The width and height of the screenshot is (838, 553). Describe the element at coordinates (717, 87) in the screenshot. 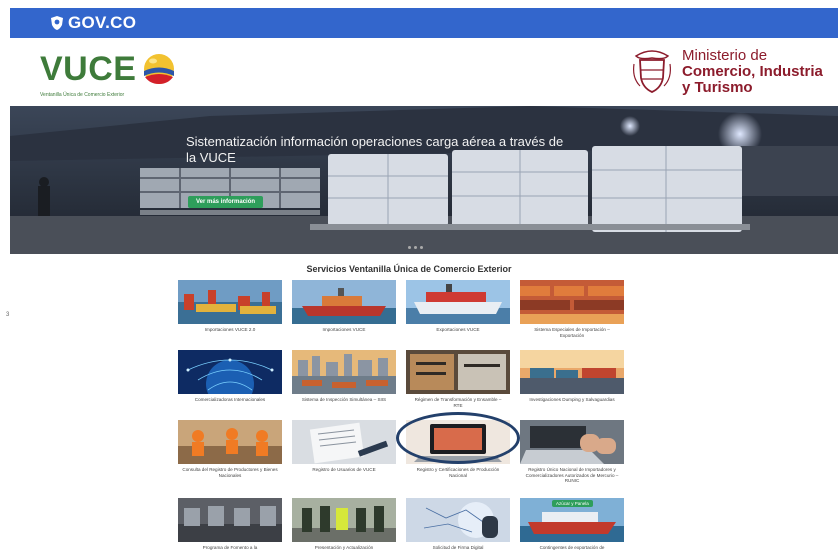

I see `ministry-line-3: y Turismo` at that location.